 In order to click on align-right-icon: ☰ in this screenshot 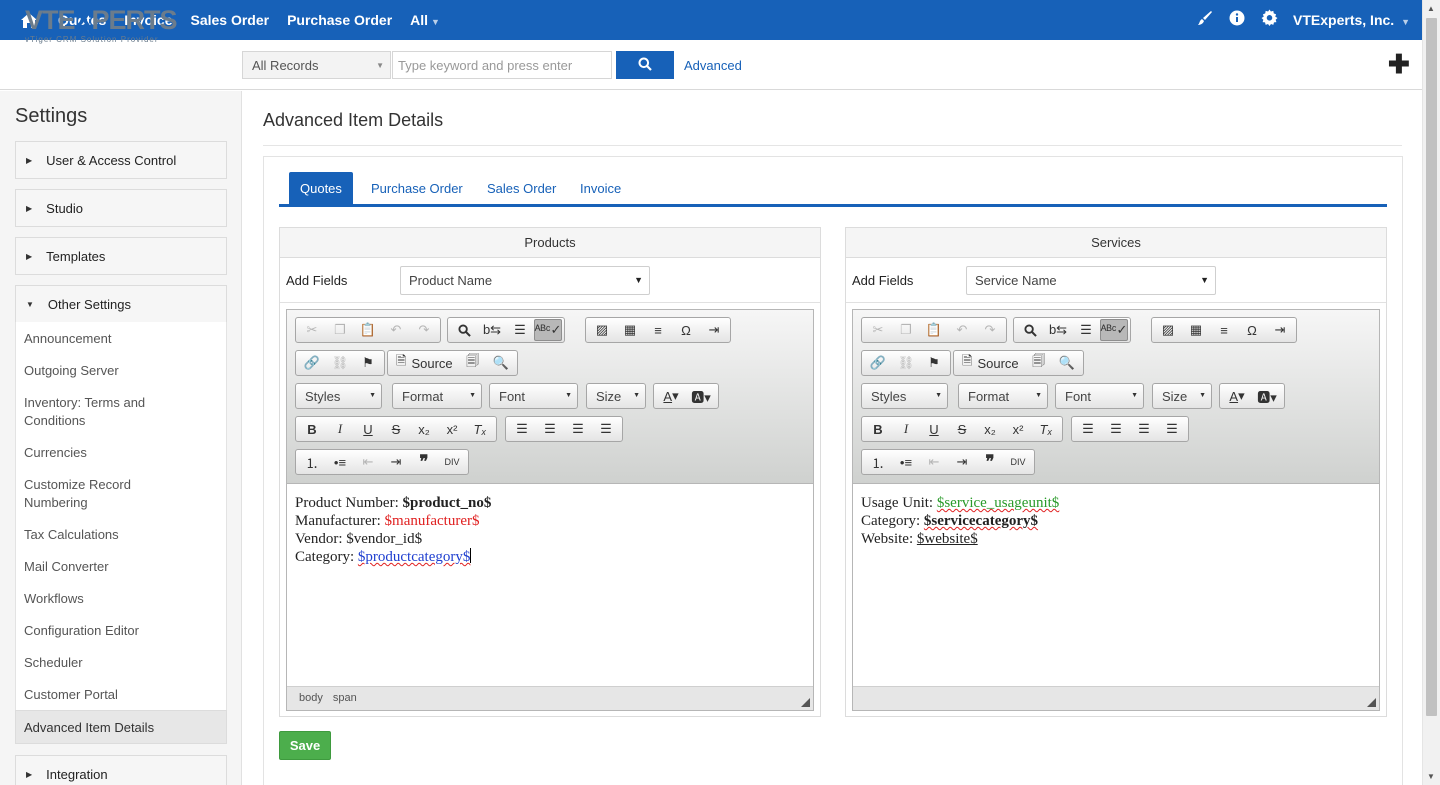, I will do `click(1144, 429)`.